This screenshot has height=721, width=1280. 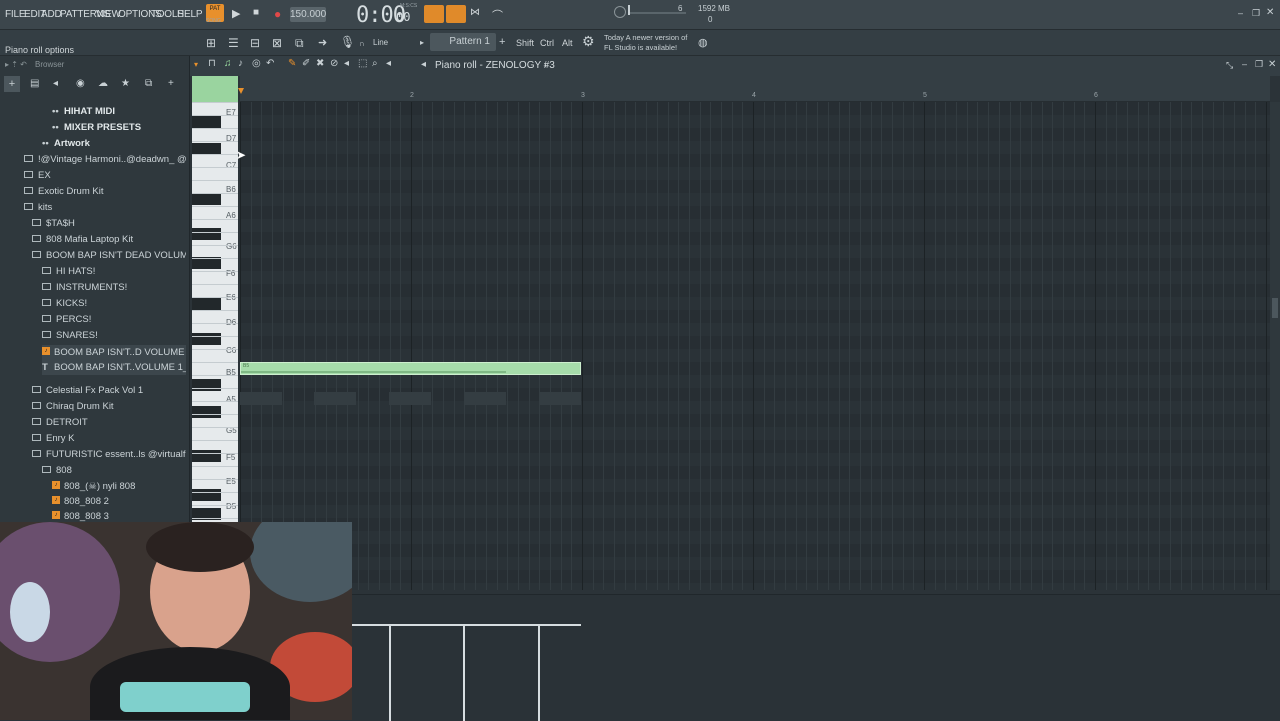 What do you see at coordinates (105, 159) in the screenshot?
I see `browser-item: !@Vintage Harmoni..@deadwn_ @1mvnti` at bounding box center [105, 159].